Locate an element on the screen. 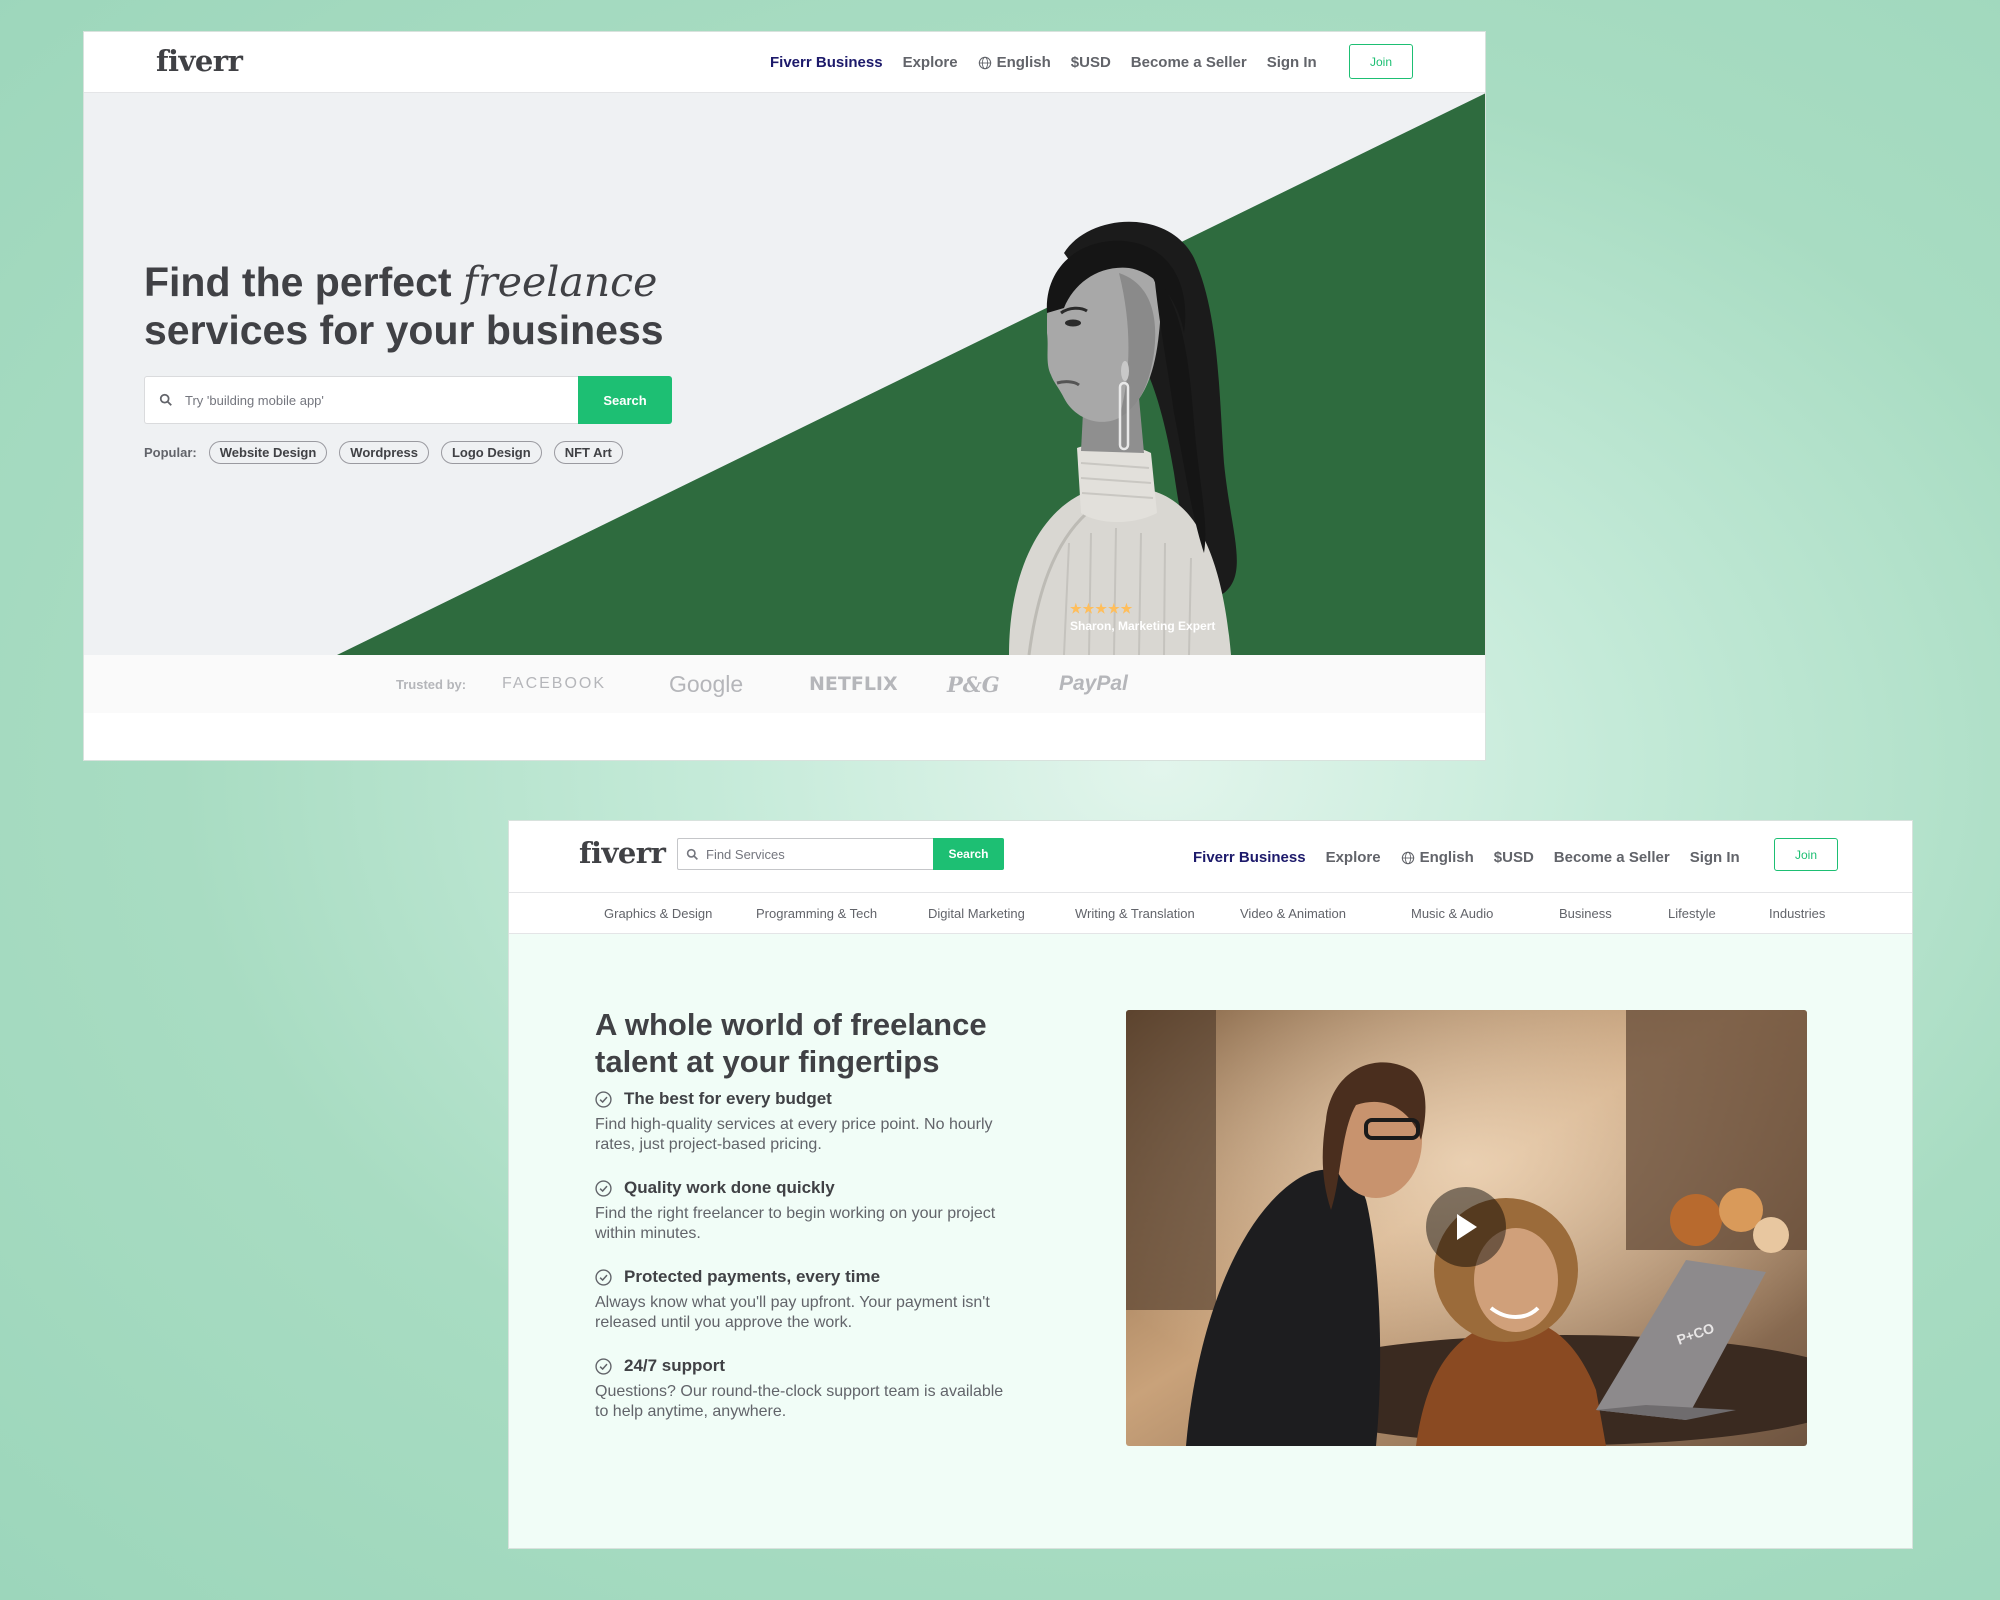 This screenshot has height=1600, width=2000. popular-tag-website-design: Website Design is located at coordinates (268, 452).